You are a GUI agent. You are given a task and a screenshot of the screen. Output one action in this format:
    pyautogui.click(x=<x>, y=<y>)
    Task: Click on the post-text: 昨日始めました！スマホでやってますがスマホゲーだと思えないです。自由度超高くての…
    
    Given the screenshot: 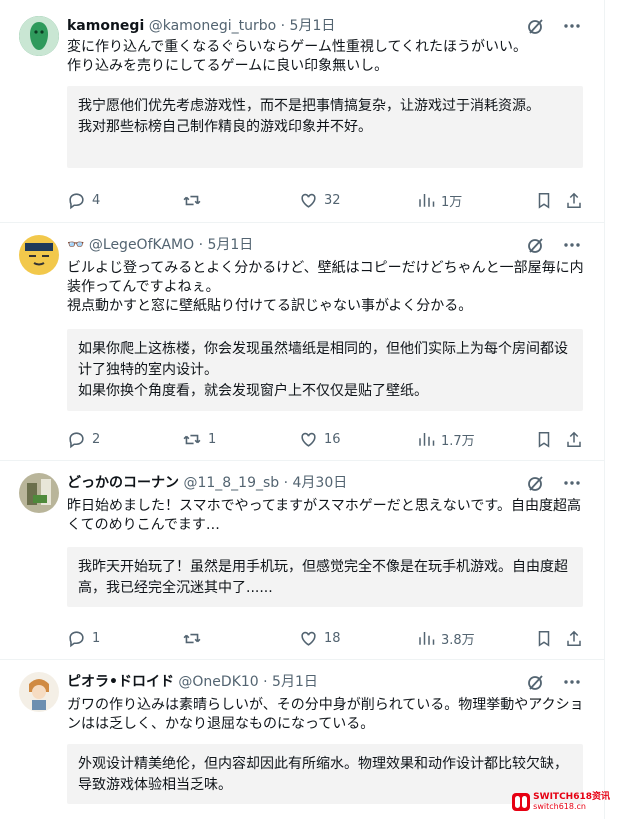 What is the action you would take?
    pyautogui.click(x=324, y=515)
    